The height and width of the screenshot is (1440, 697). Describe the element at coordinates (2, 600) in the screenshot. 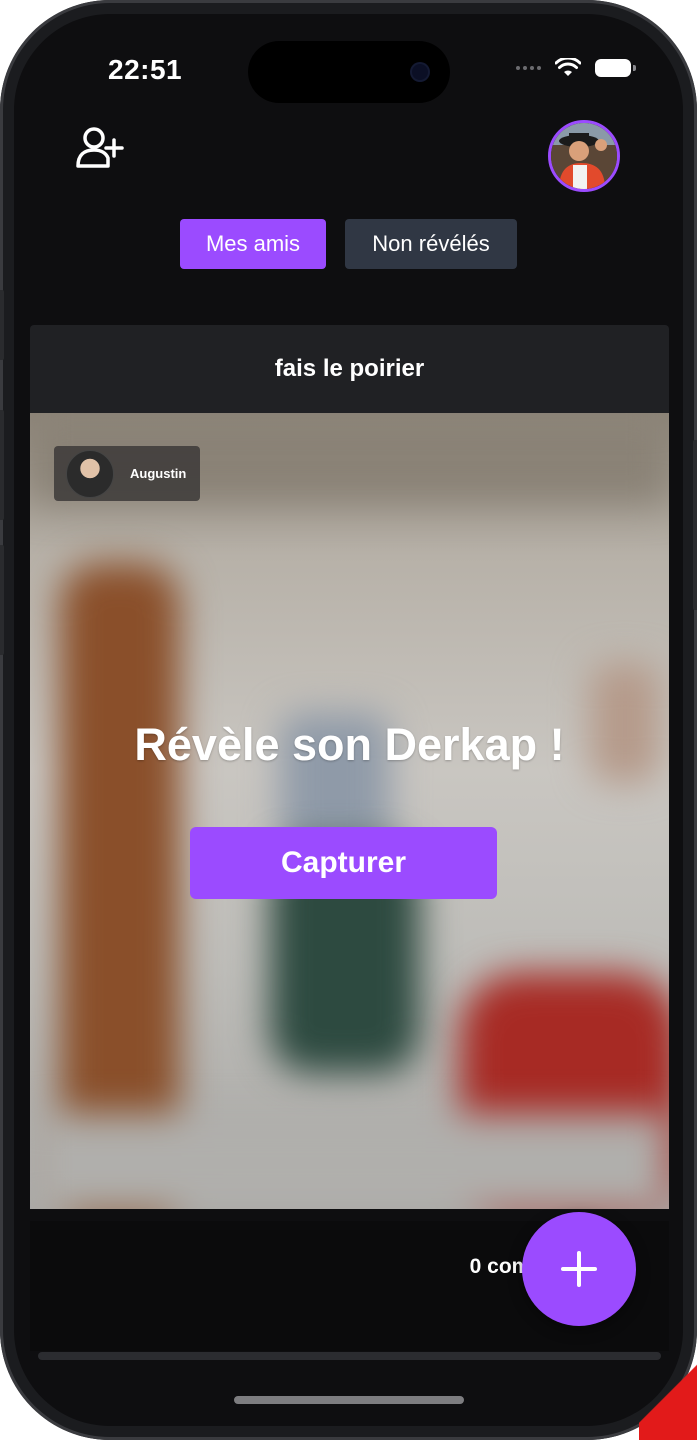

I see `volume-down-button` at that location.